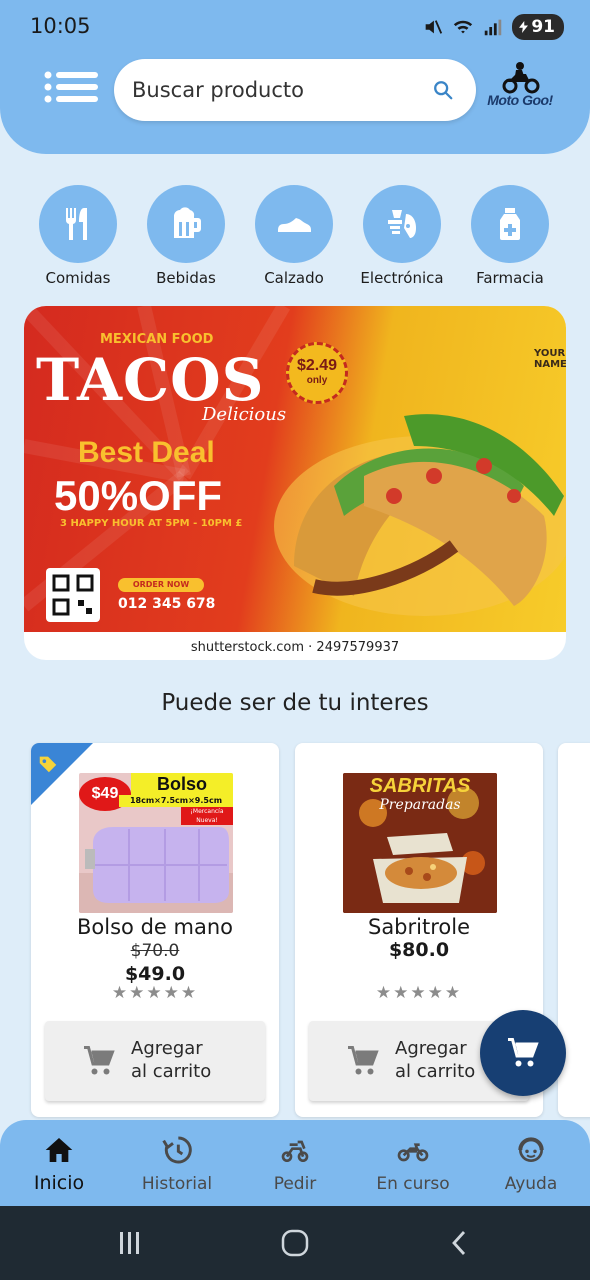  I want to click on banner-happy-hour: 3 HAPPY HOUR AT 5PM - 10PM £, so click(151, 523).